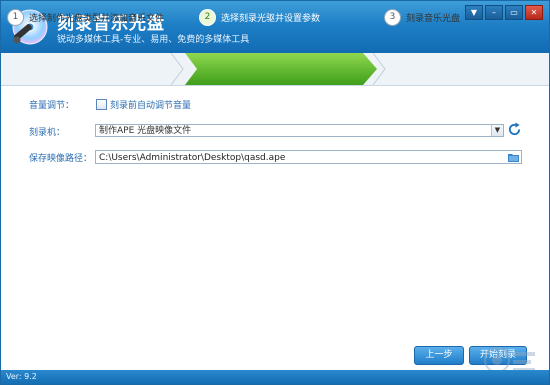  What do you see at coordinates (514, 129) in the screenshot?
I see `refresh-icon` at bounding box center [514, 129].